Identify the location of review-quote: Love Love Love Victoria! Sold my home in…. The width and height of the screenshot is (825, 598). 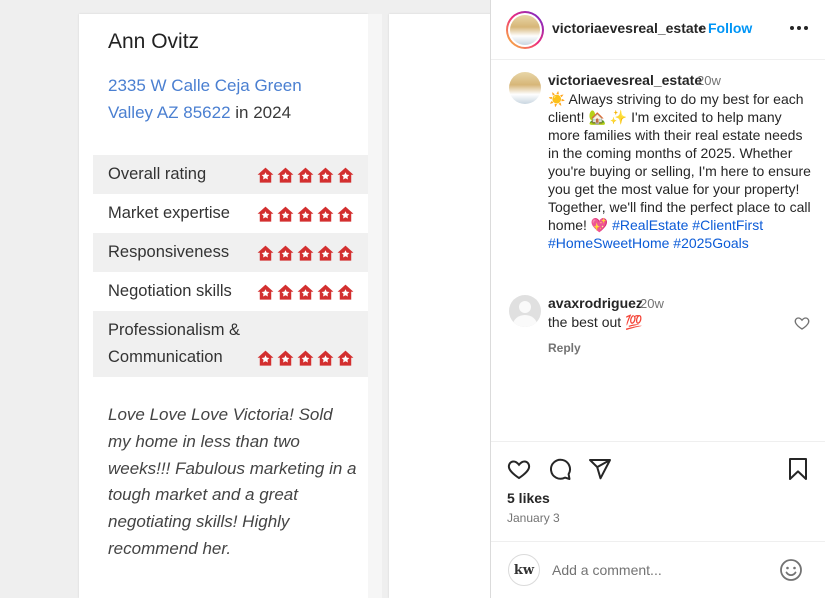
(232, 481).